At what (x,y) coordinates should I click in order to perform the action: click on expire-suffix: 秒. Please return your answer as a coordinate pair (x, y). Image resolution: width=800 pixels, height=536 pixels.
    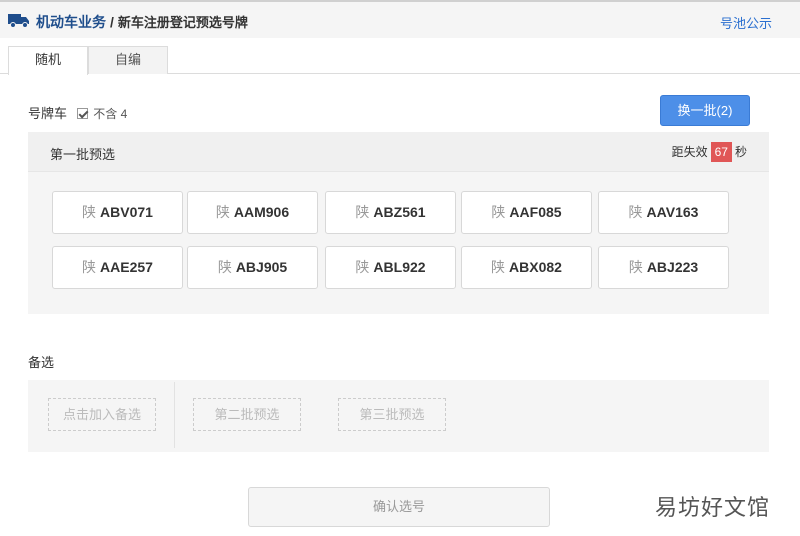
    Looking at the image, I should click on (740, 152).